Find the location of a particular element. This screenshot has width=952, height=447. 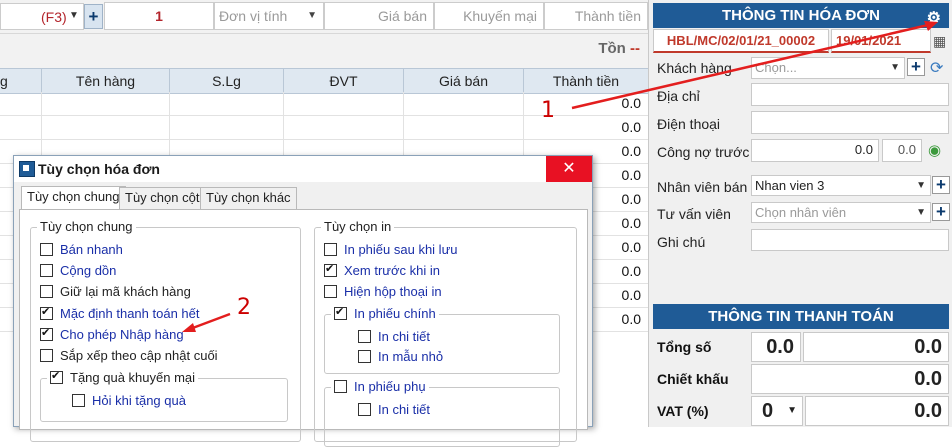

annotation-number-1: 1 is located at coordinates (548, 110).